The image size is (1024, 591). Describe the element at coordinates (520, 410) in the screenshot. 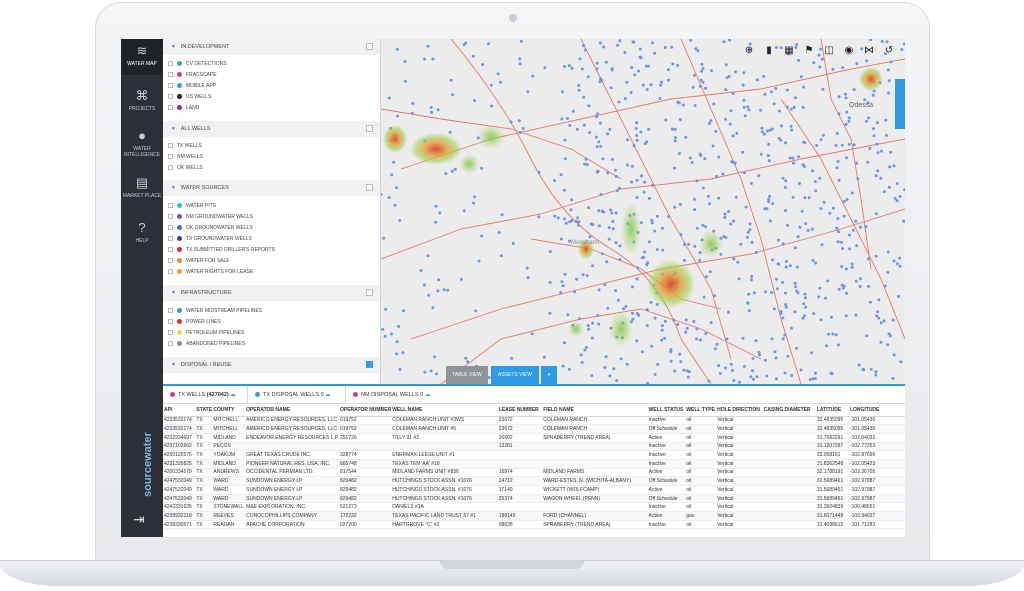

I see `column-header: LEASE NUMBER` at that location.